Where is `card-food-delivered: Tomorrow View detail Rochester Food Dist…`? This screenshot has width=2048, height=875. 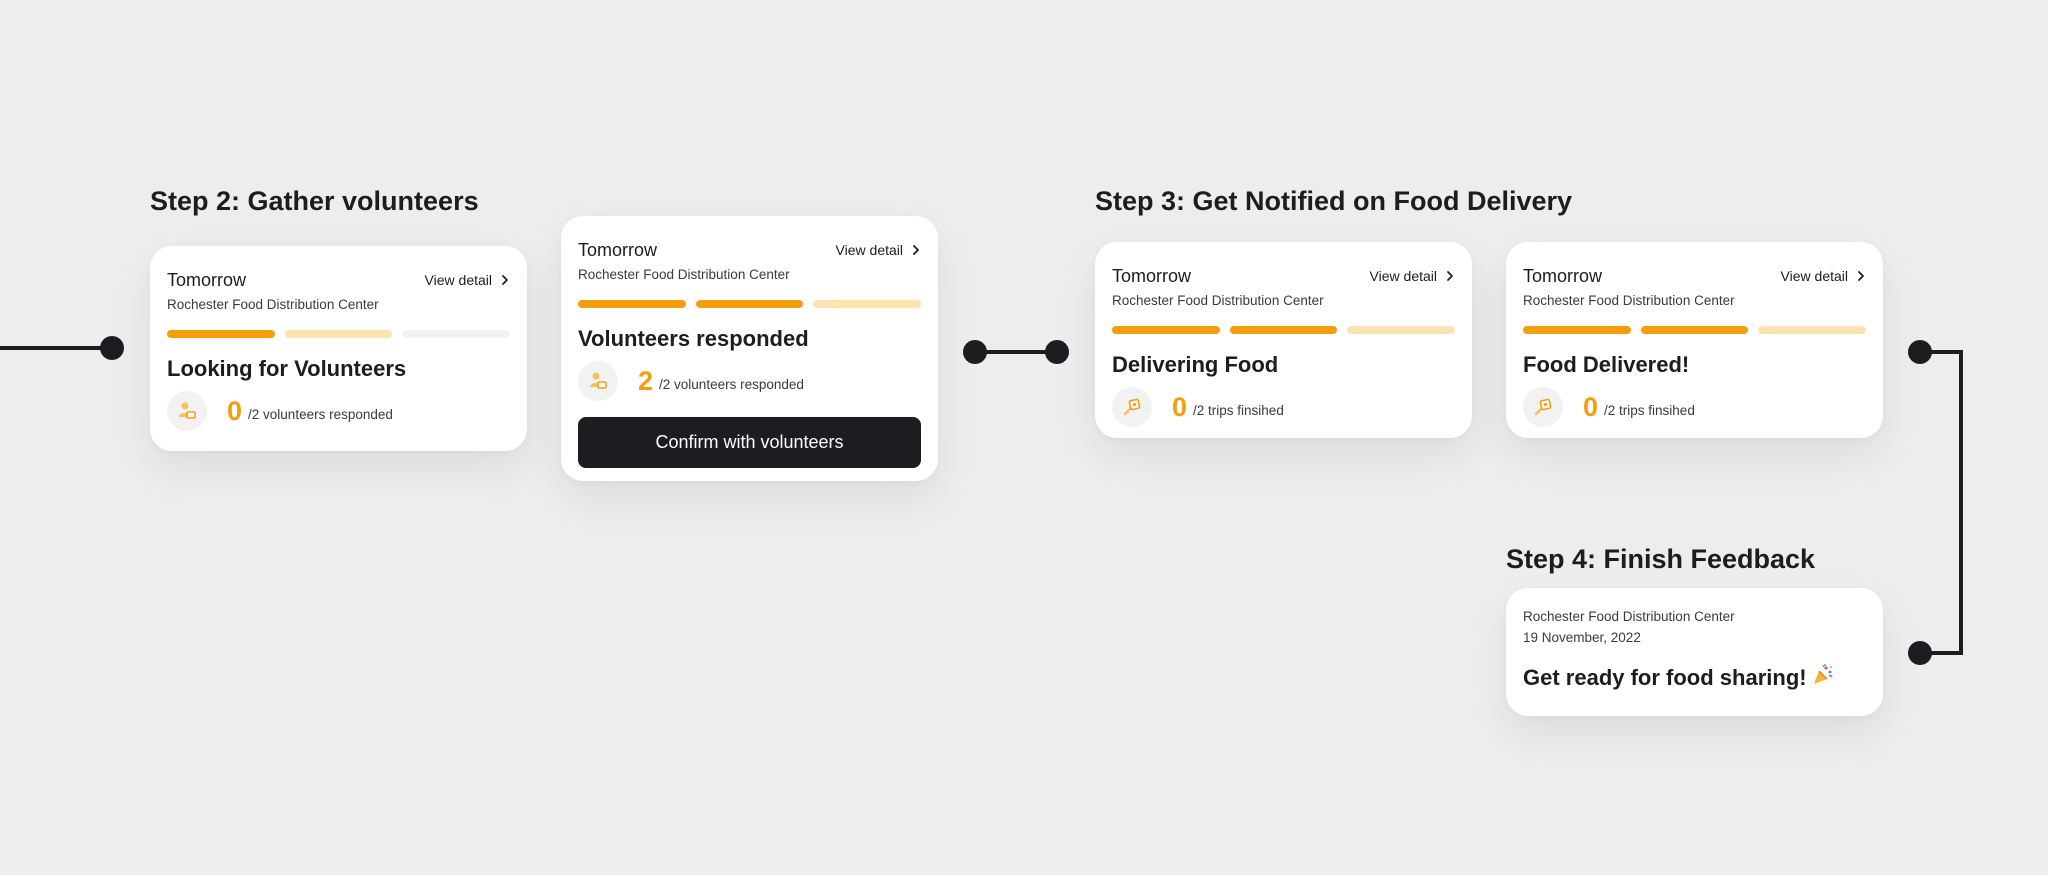 card-food-delivered: Tomorrow View detail Rochester Food Dist… is located at coordinates (1694, 340).